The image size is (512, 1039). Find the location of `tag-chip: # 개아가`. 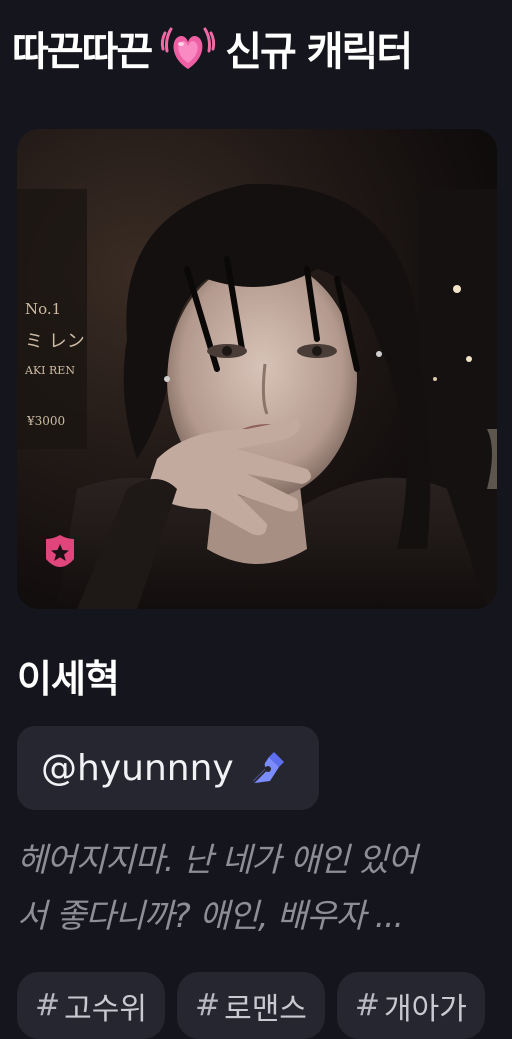

tag-chip: # 개아가 is located at coordinates (410, 1005).